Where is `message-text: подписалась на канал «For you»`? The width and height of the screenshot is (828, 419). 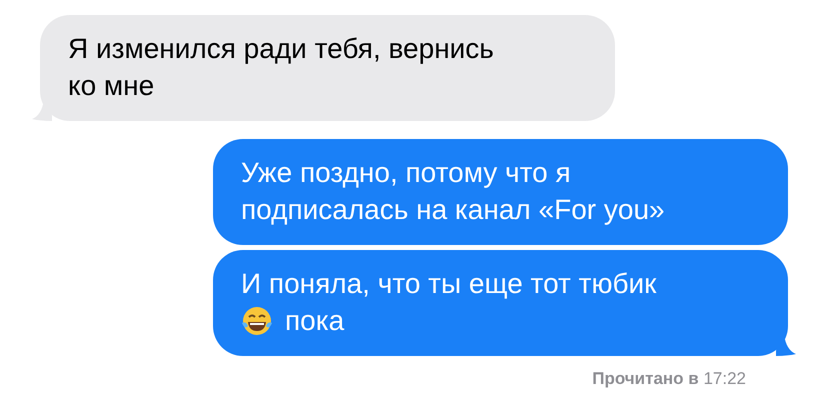 message-text: подписалась на канал «For you» is located at coordinates (453, 210).